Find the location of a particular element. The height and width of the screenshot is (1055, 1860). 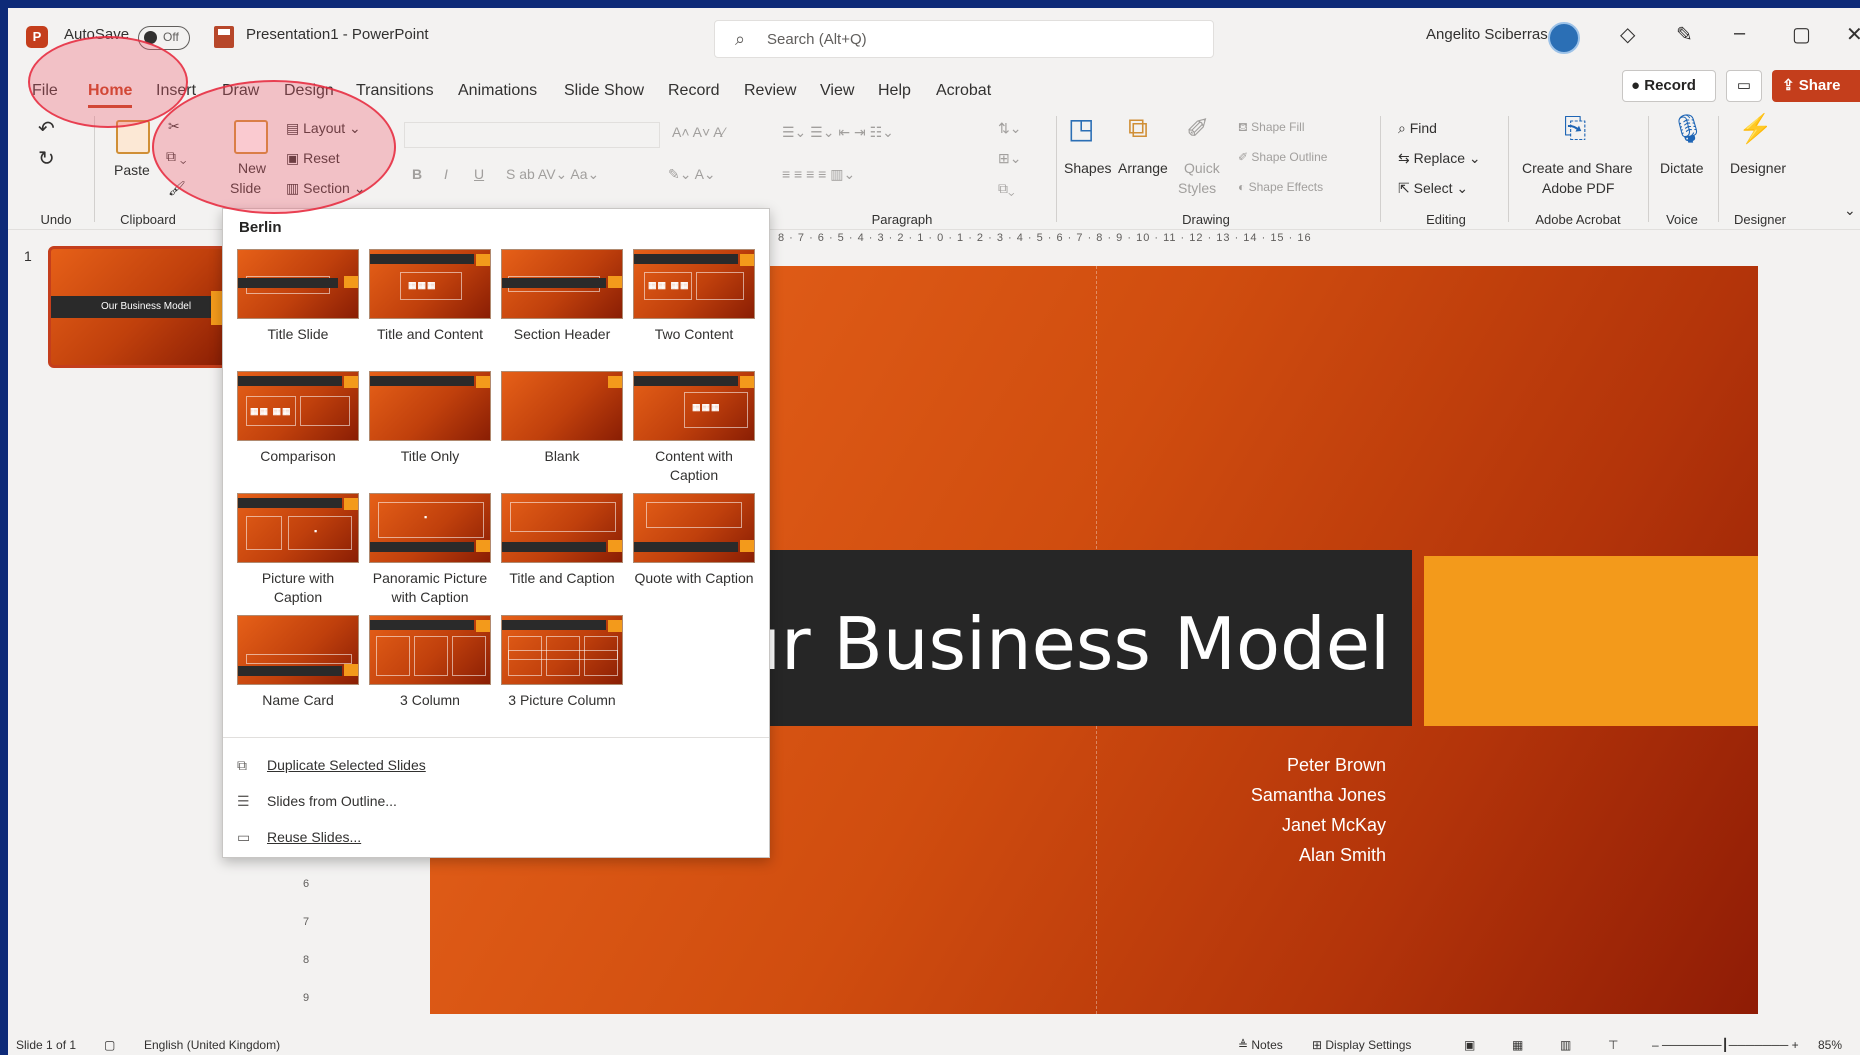

find-button: ⌕ Find is located at coordinates (1417, 128).